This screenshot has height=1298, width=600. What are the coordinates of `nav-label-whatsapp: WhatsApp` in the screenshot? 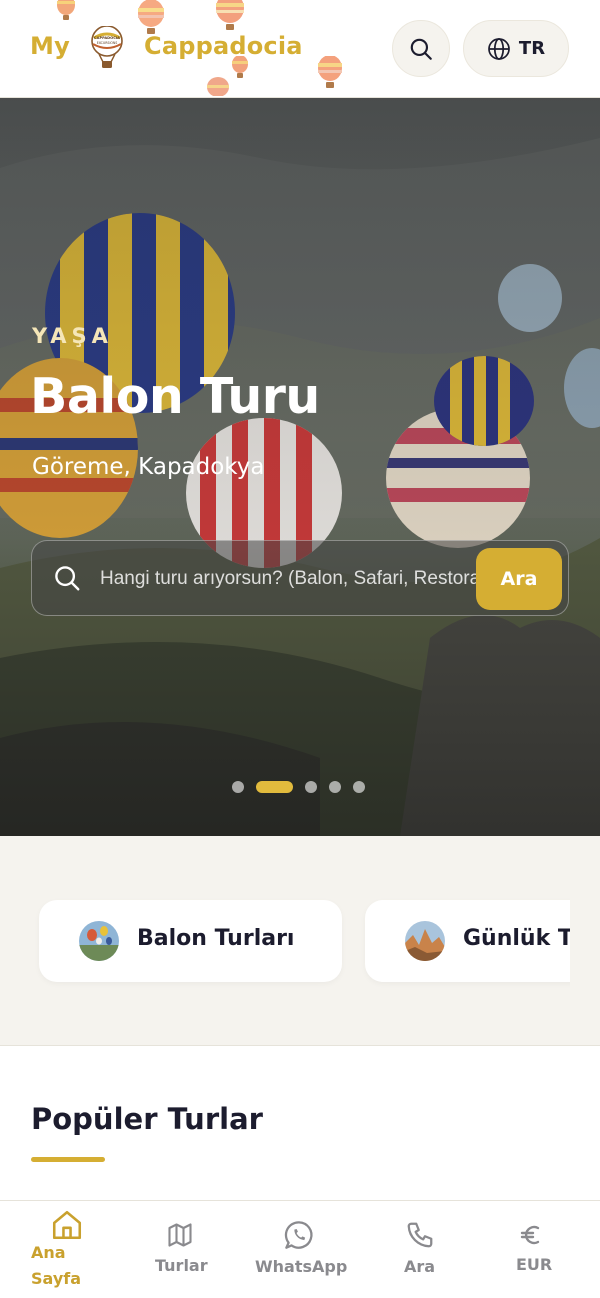 It's located at (301, 1266).